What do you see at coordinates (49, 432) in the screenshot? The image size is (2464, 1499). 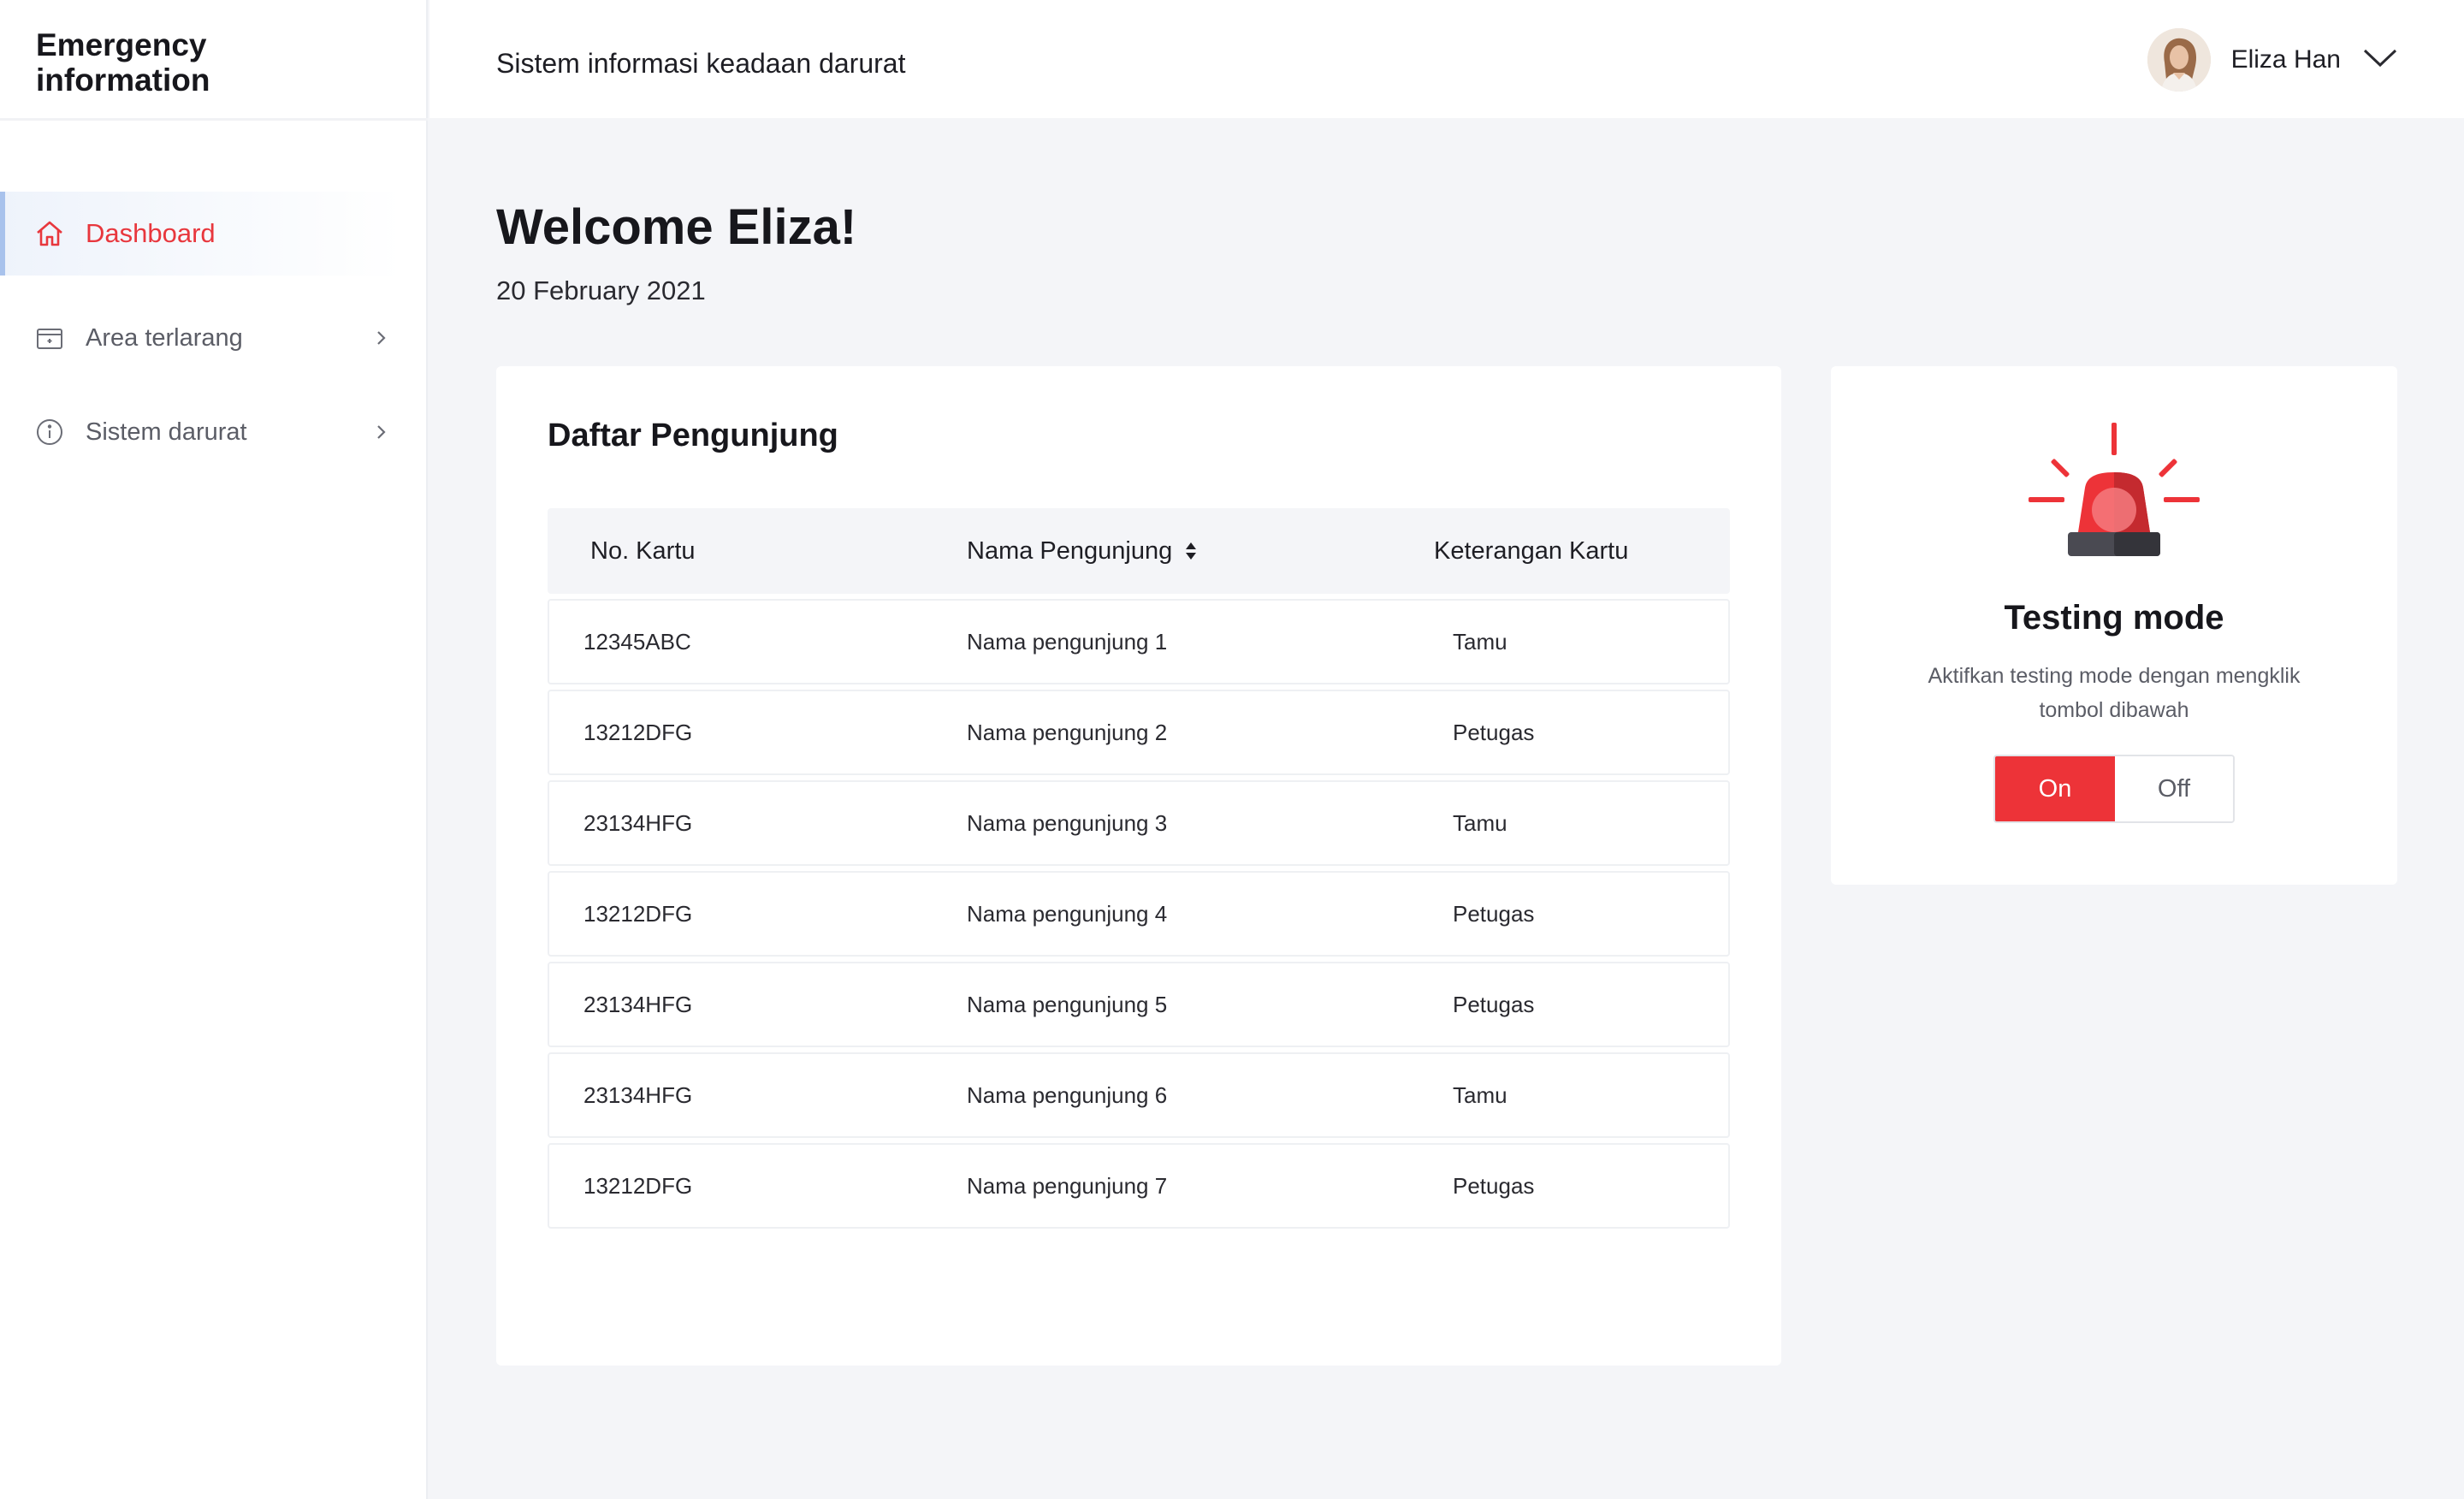 I see `info-icon` at bounding box center [49, 432].